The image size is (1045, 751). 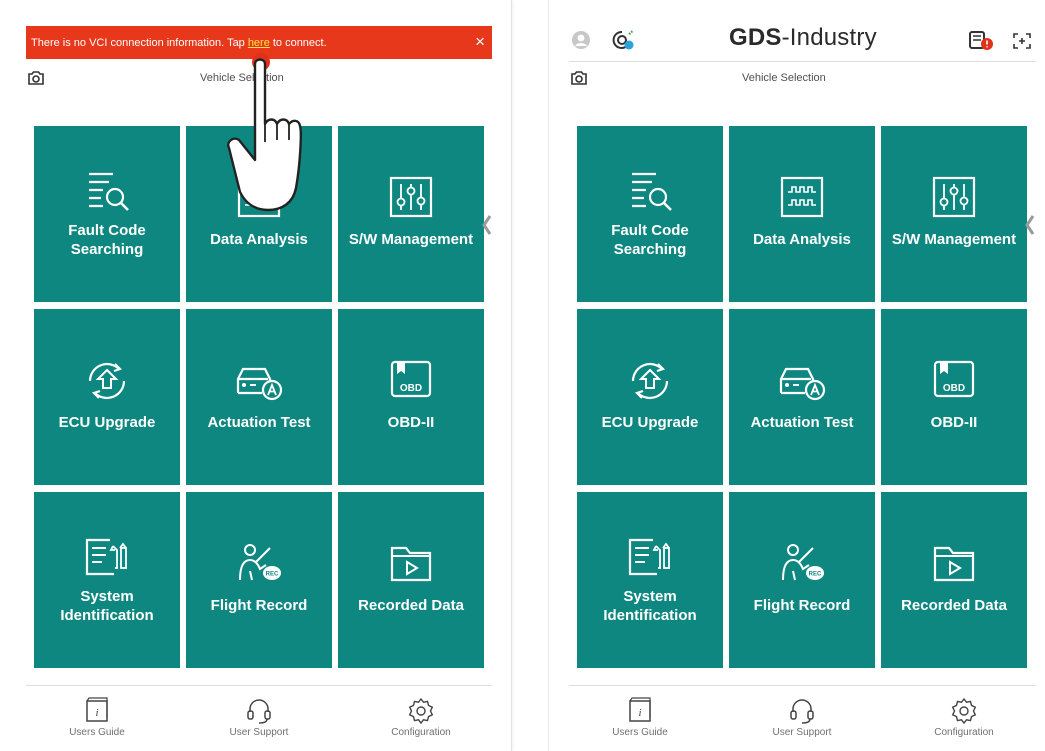 I want to click on close-icon: ×, so click(x=480, y=42).